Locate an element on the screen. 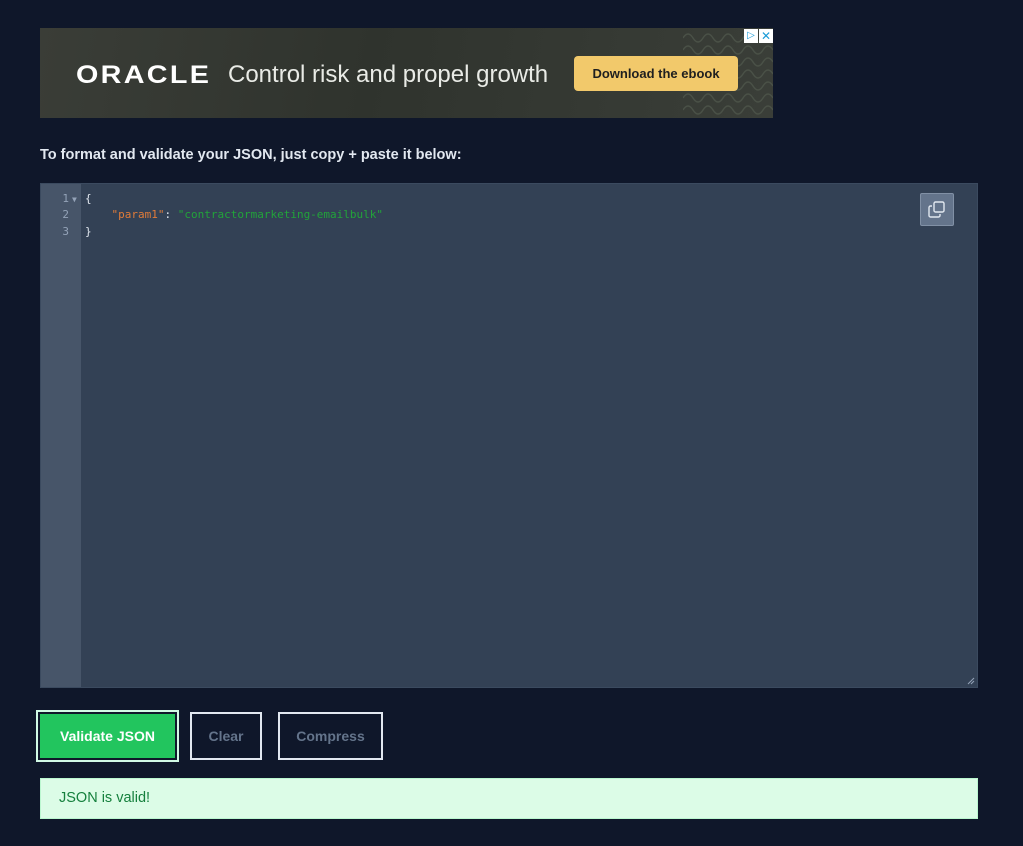 This screenshot has width=1023, height=846. compress-button: Compress is located at coordinates (330, 736).